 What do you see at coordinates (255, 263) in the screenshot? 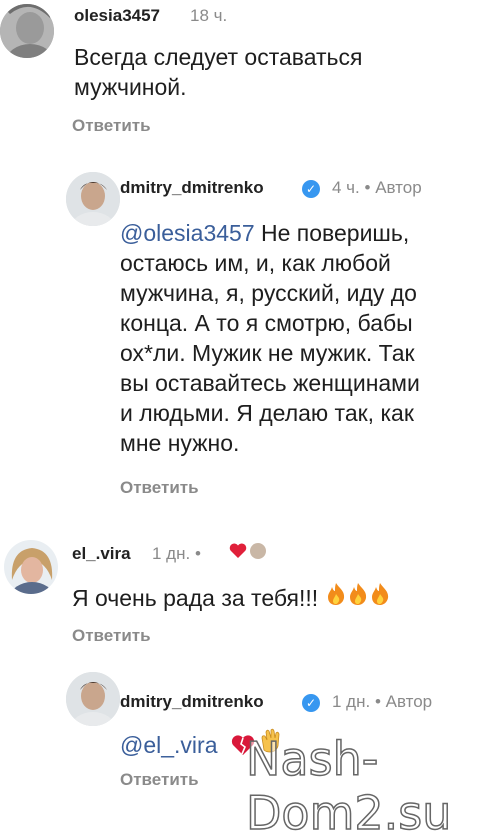
I see `comment-text-line: остаюсь им, и, как любой` at bounding box center [255, 263].